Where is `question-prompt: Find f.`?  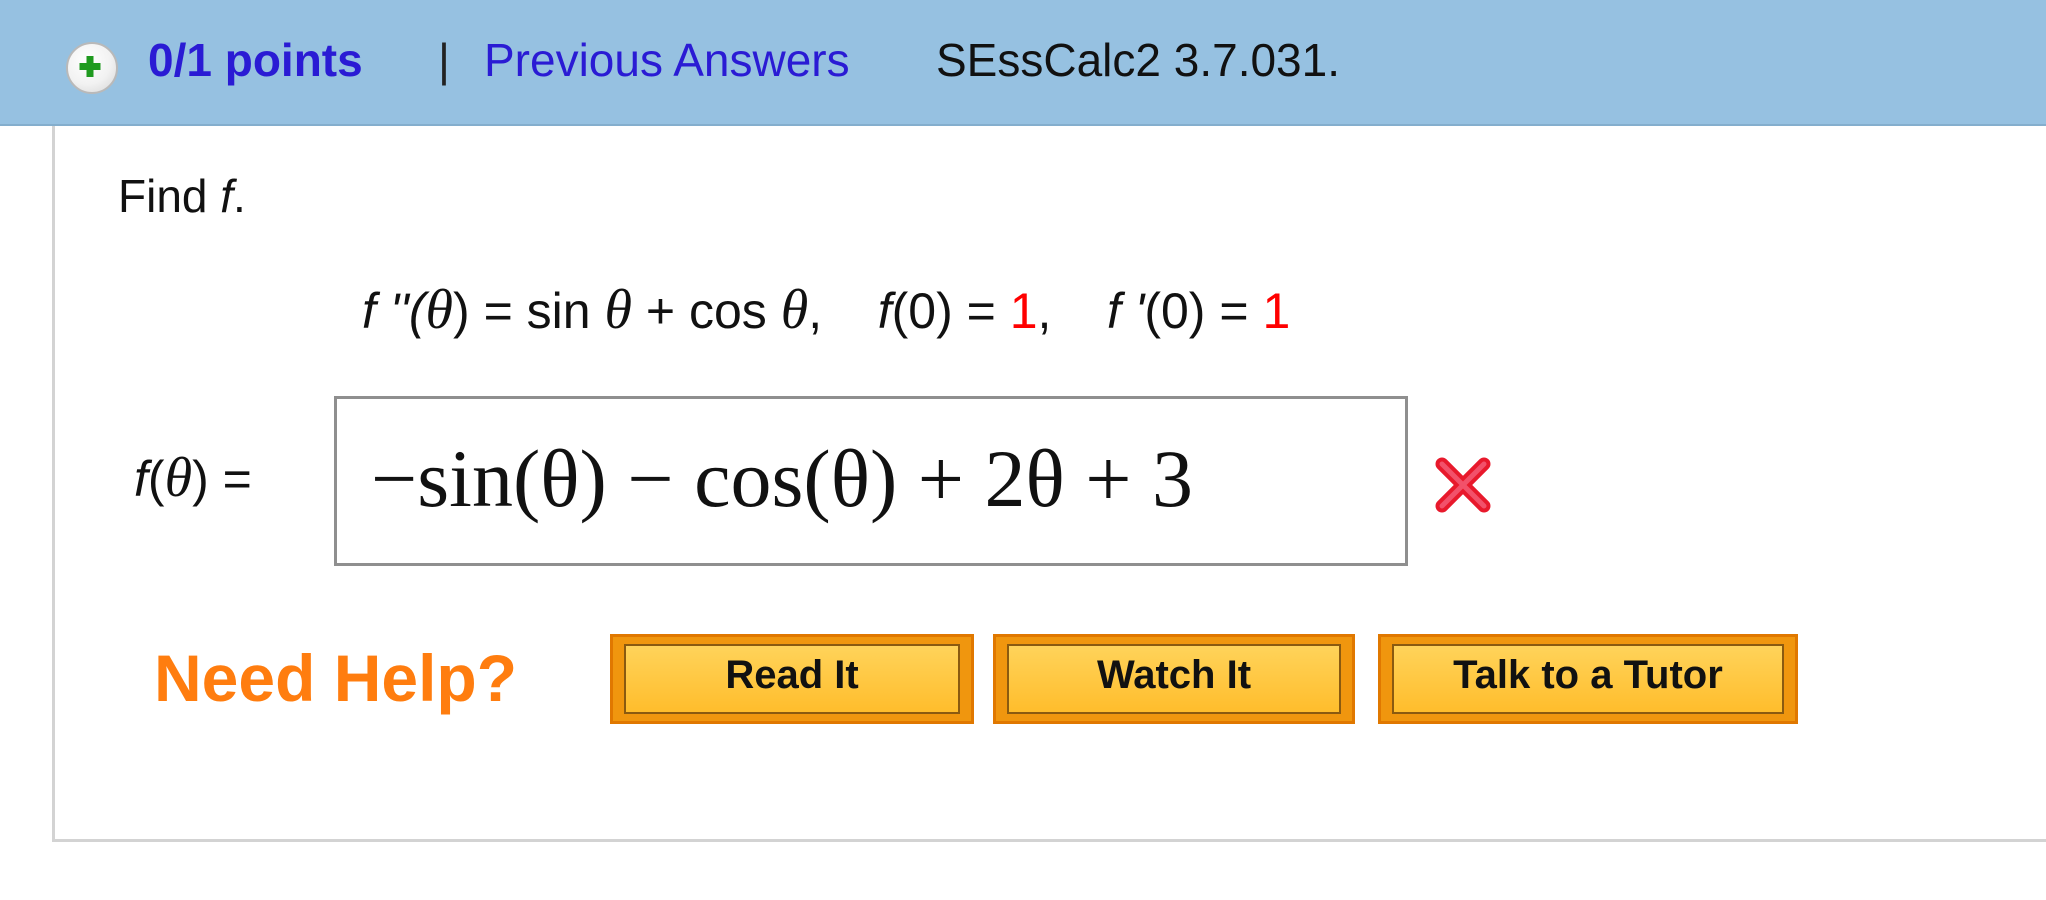
question-prompt: Find f. is located at coordinates (182, 196).